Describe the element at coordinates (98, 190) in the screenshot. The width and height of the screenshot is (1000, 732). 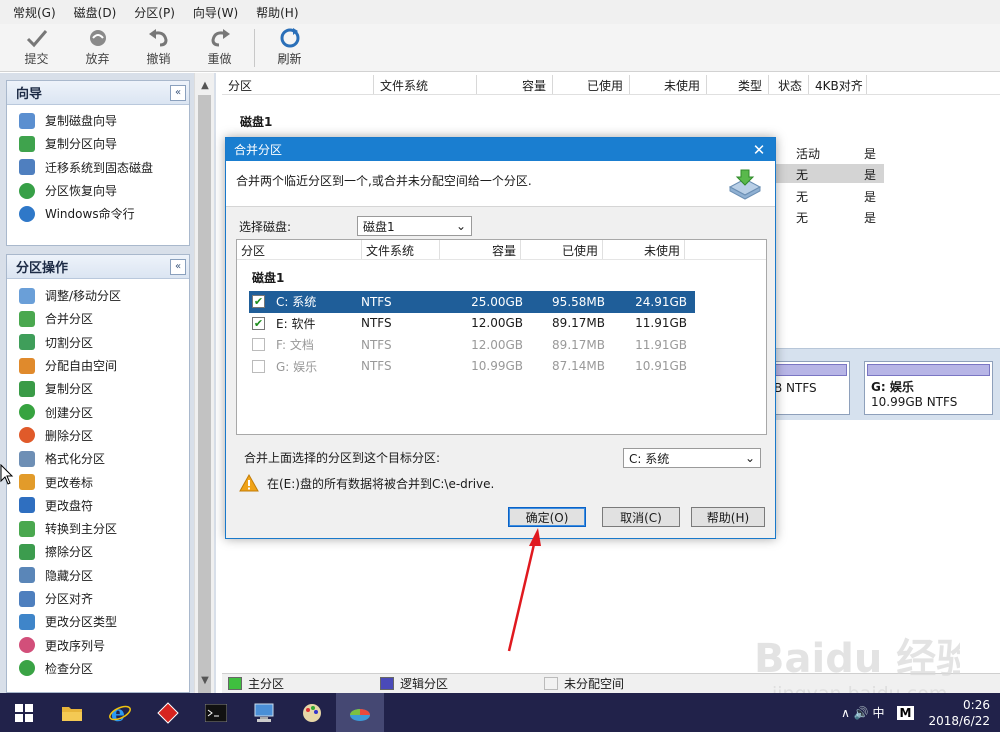
I see `sidebar-item-partition-recovery: 分区恢复向导` at that location.